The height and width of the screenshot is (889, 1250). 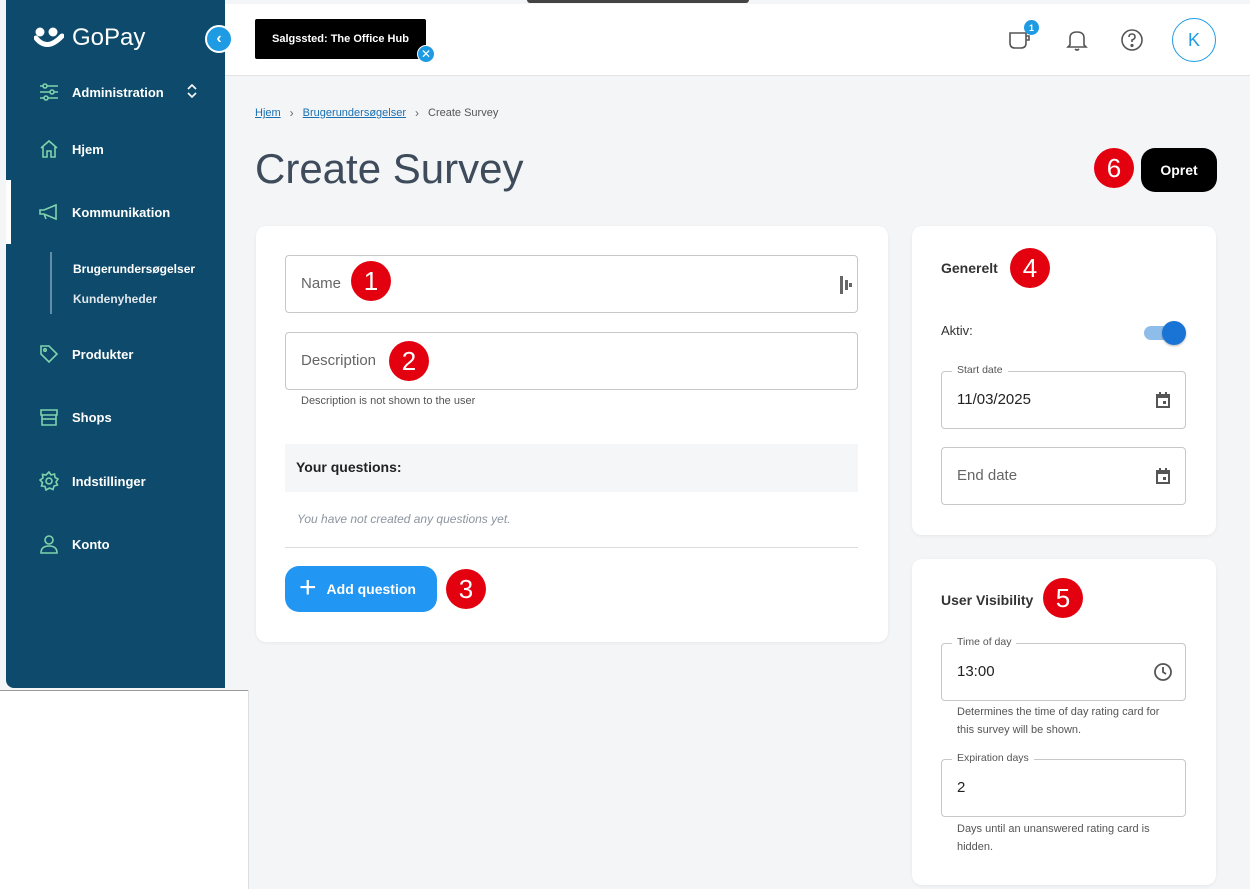 I want to click on collapse-sidebar-button: ‹, so click(x=219, y=39).